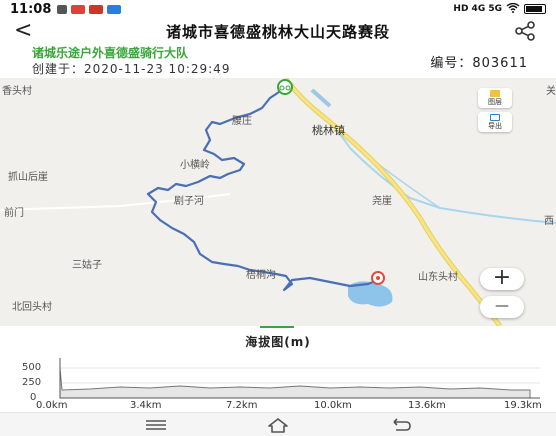 Image resolution: width=556 pixels, height=436 pixels. Describe the element at coordinates (156, 426) in the screenshot. I see `menu-icon` at that location.